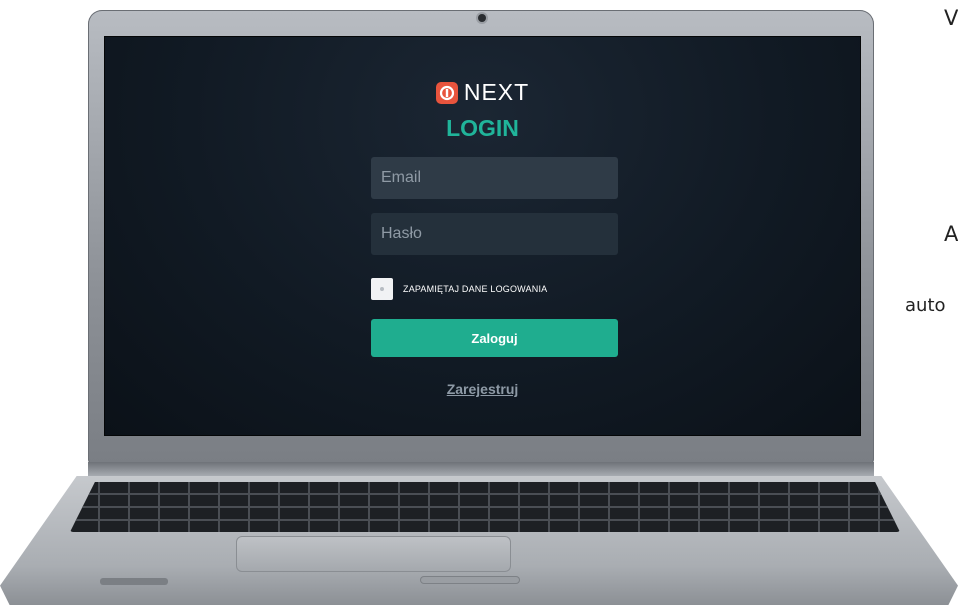 The height and width of the screenshot is (605, 958). I want to click on laptop-hinge, so click(481, 469).